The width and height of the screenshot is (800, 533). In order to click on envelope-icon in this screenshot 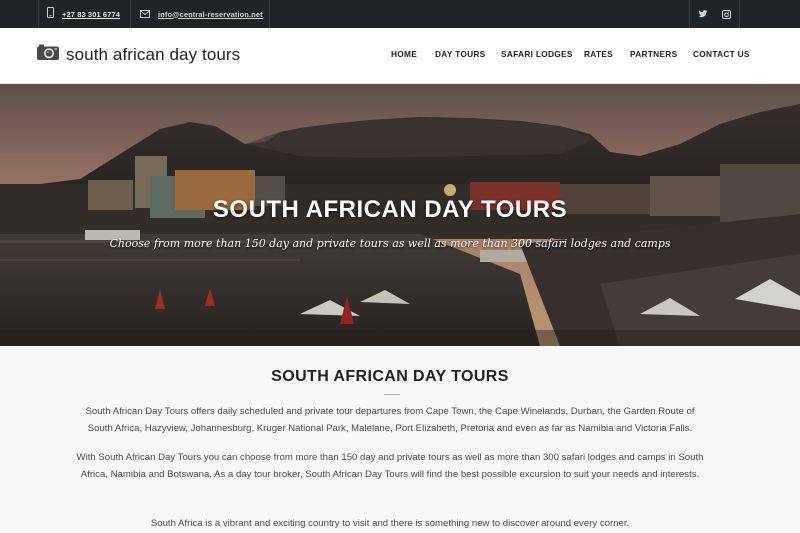, I will do `click(145, 14)`.